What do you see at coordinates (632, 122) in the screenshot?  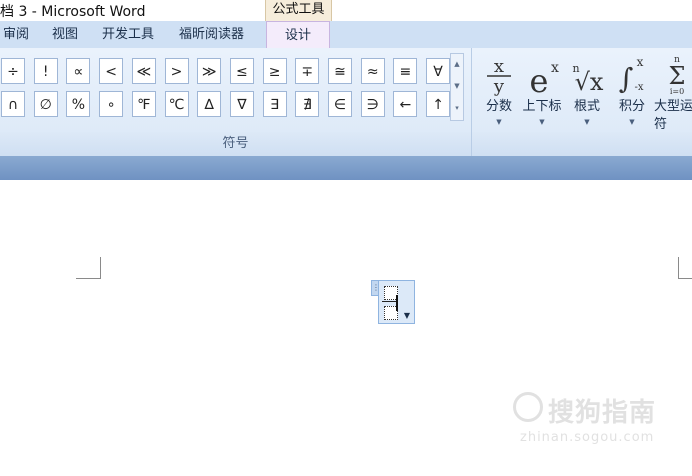 I see `integral-dropdown-icon: ▼` at bounding box center [632, 122].